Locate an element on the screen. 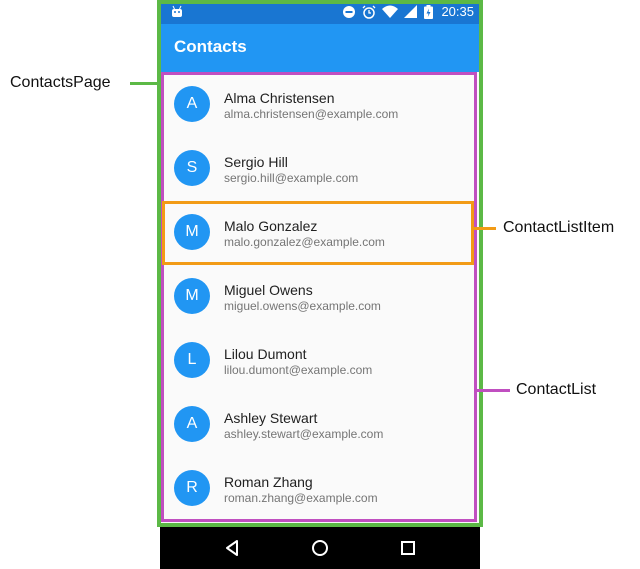 This screenshot has height=569, width=640. nav-bar is located at coordinates (320, 548).